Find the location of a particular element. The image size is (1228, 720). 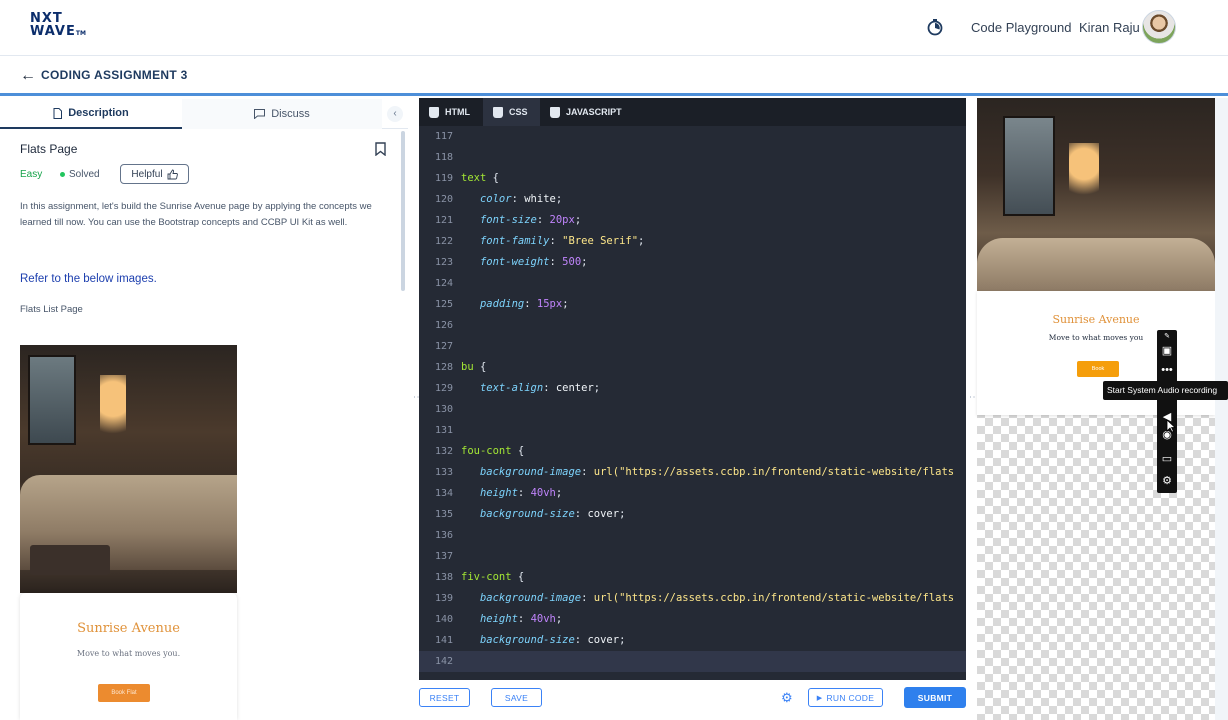

line-number: 142 is located at coordinates (443, 661).